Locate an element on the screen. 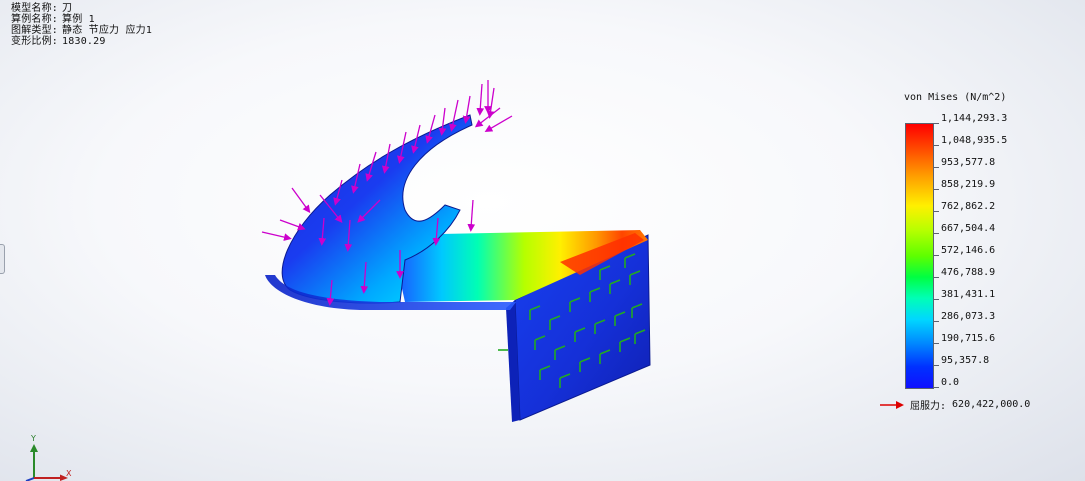 Image resolution: width=1085 pixels, height=481 pixels. model-name-label: 模型名称: is located at coordinates (35, 8).